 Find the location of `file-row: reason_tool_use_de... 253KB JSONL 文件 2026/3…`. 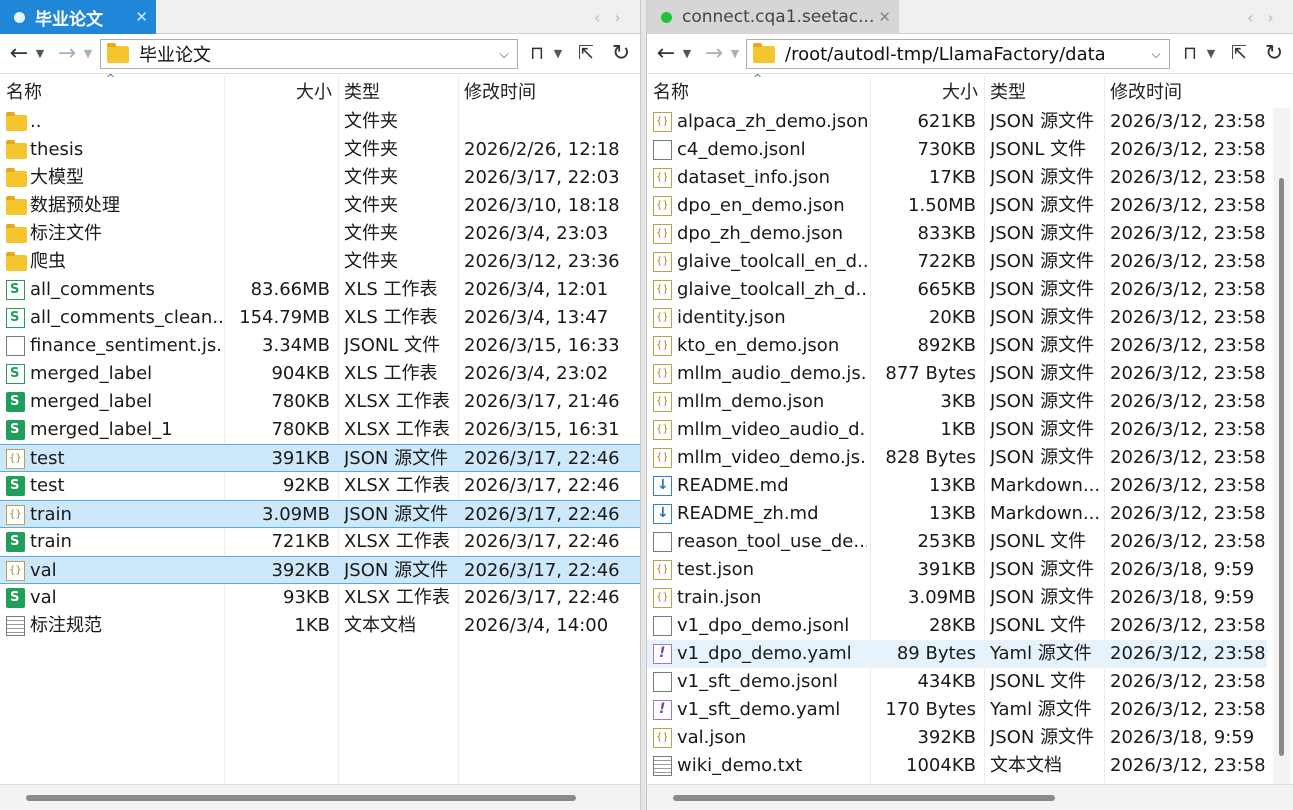

file-row: reason_tool_use_de... 253KB JSONL 文件 2026/3… is located at coordinates (957, 542).